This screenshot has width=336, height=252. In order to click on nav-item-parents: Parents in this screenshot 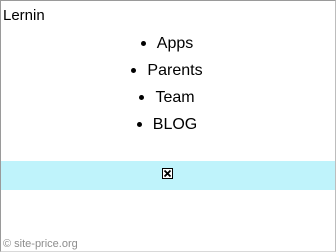, I will do `click(167, 70)`.